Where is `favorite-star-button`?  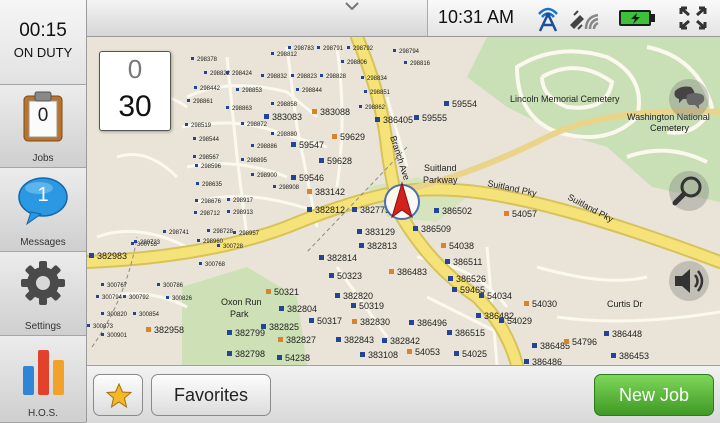
favorite-star-button is located at coordinates (118, 395).